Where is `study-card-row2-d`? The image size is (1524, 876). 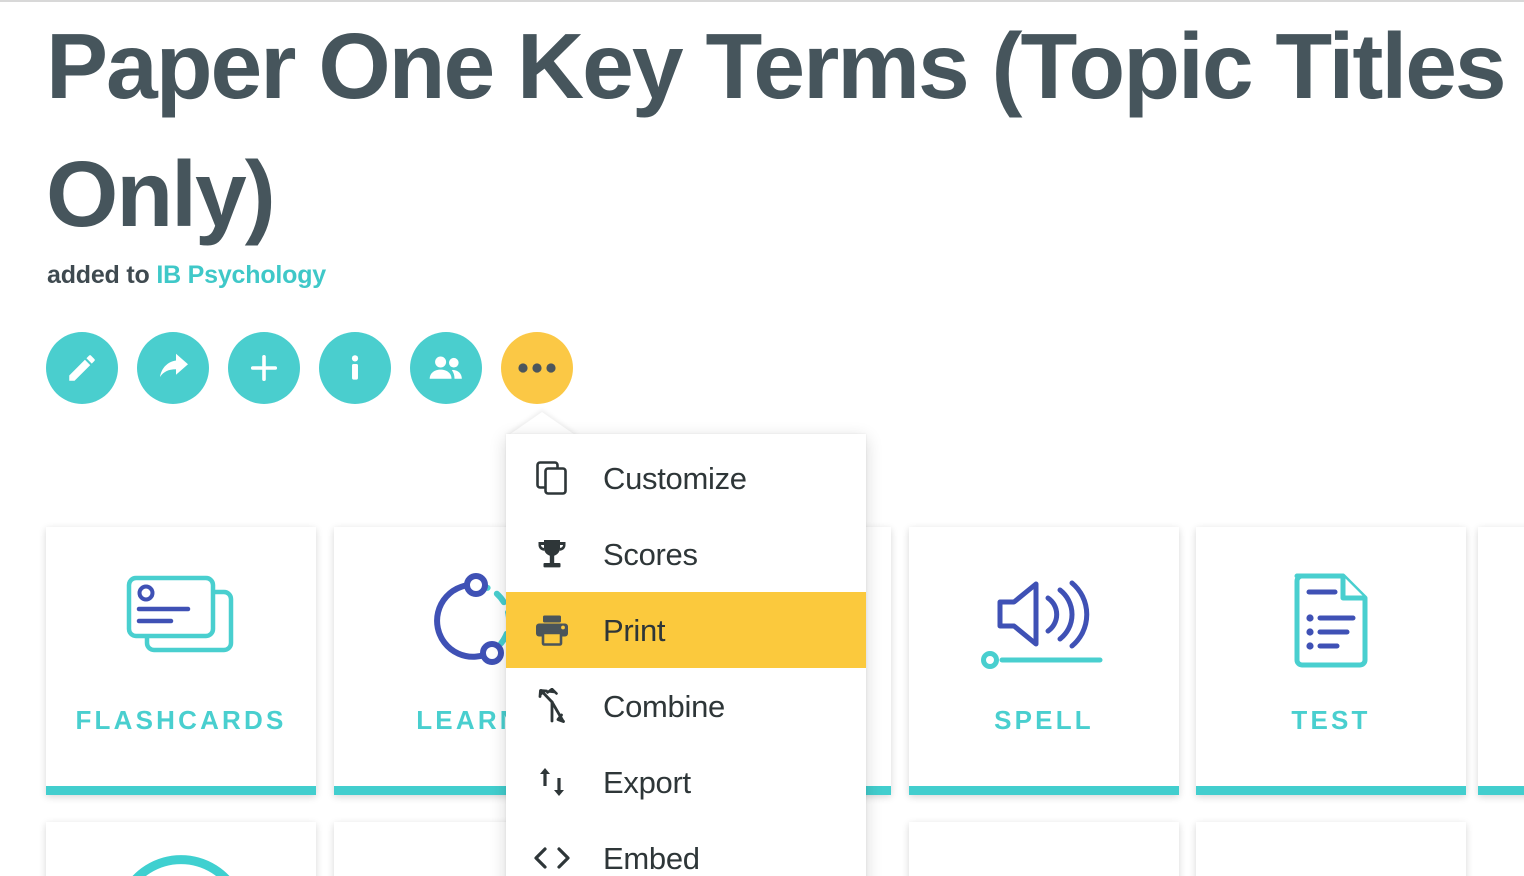
study-card-row2-d is located at coordinates (1331, 849).